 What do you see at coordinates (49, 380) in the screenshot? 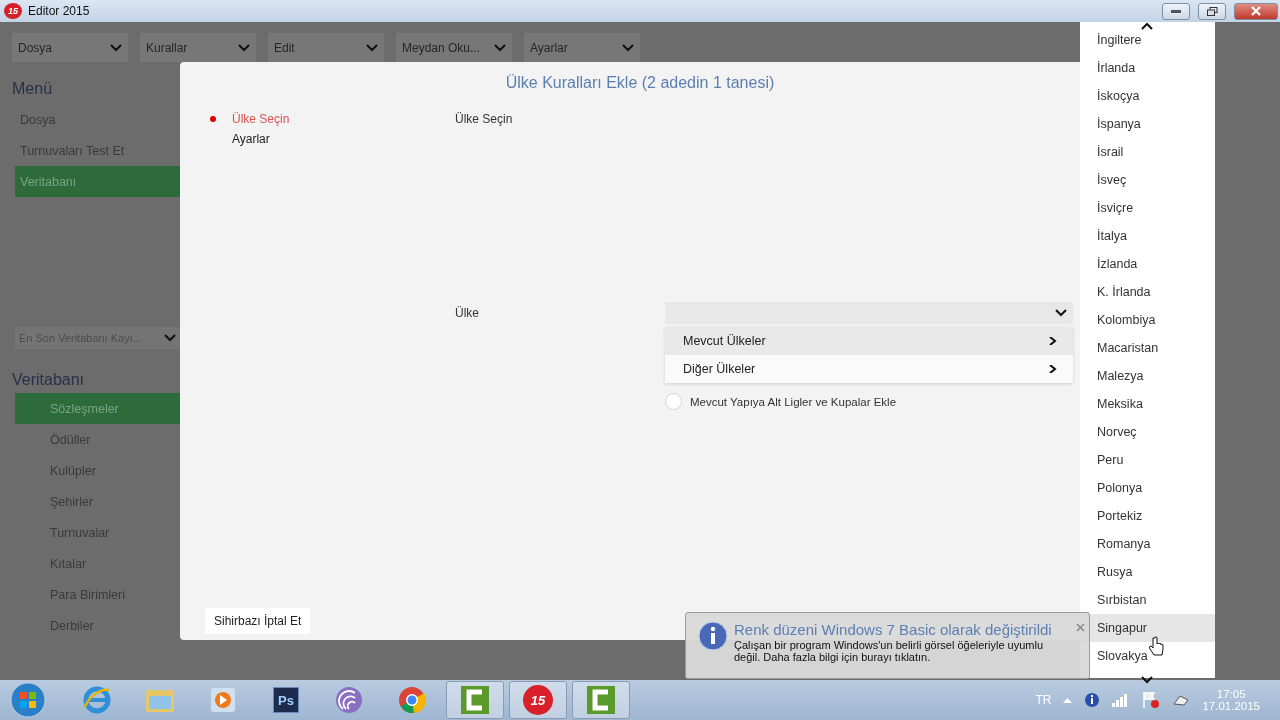
I see `database-heading: Veritabanı` at bounding box center [49, 380].